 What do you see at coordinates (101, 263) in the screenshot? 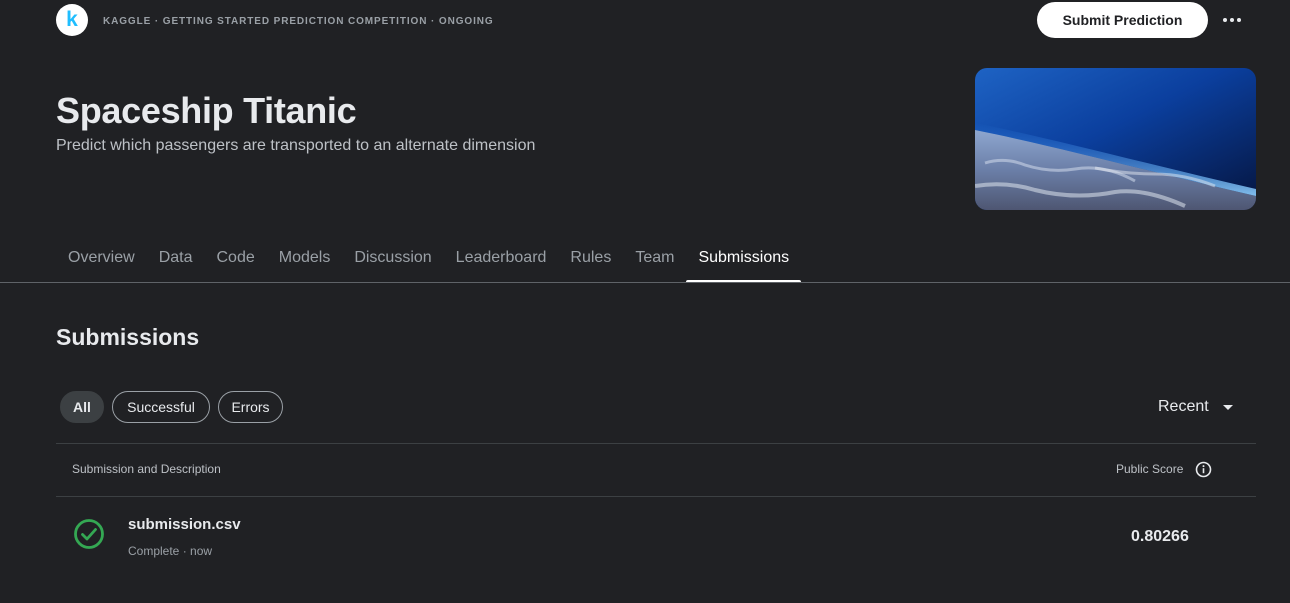
I see `tab-overview: Overview` at bounding box center [101, 263].